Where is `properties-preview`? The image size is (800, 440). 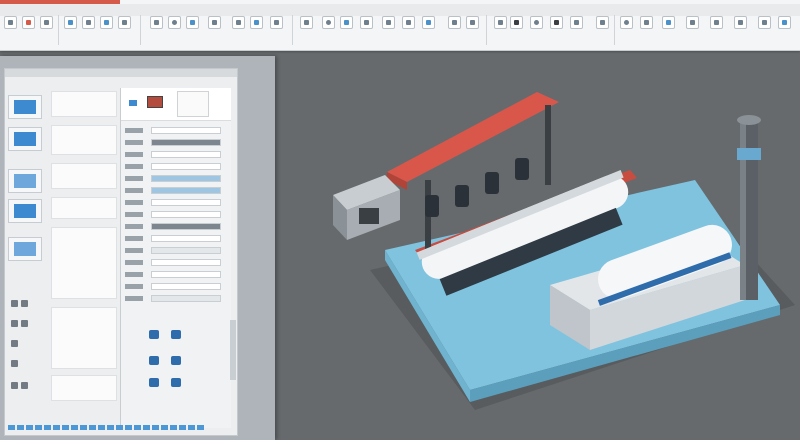 properties-preview is located at coordinates (176, 104).